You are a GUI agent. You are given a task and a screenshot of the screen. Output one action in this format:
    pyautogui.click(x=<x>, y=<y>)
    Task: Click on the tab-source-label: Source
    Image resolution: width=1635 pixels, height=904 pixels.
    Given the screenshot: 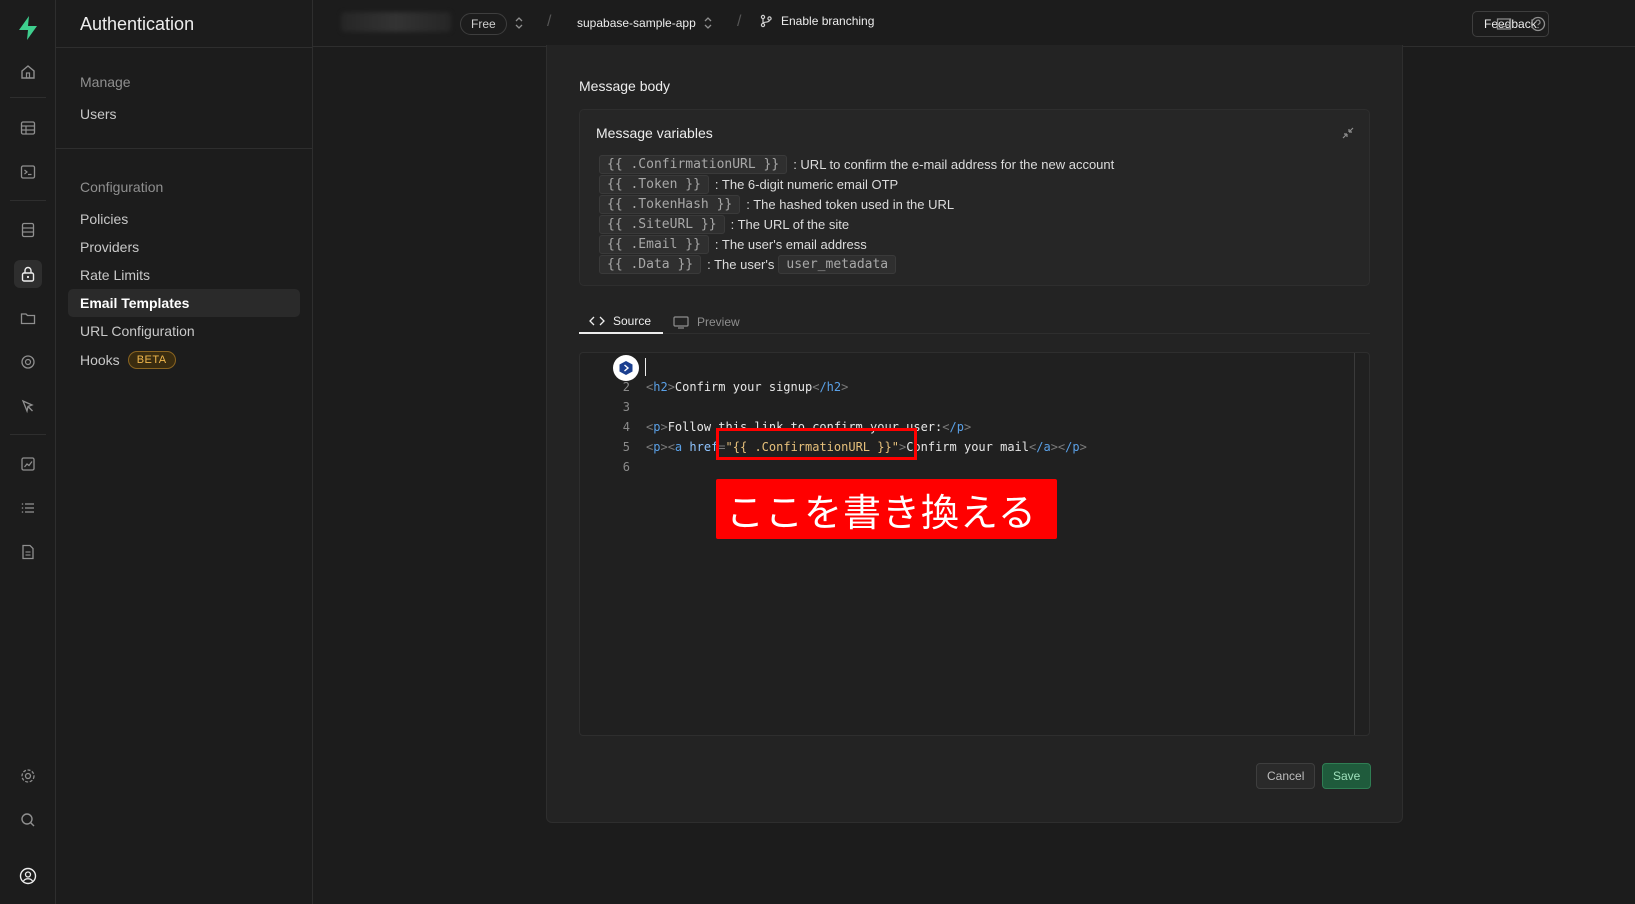 What is the action you would take?
    pyautogui.click(x=632, y=321)
    